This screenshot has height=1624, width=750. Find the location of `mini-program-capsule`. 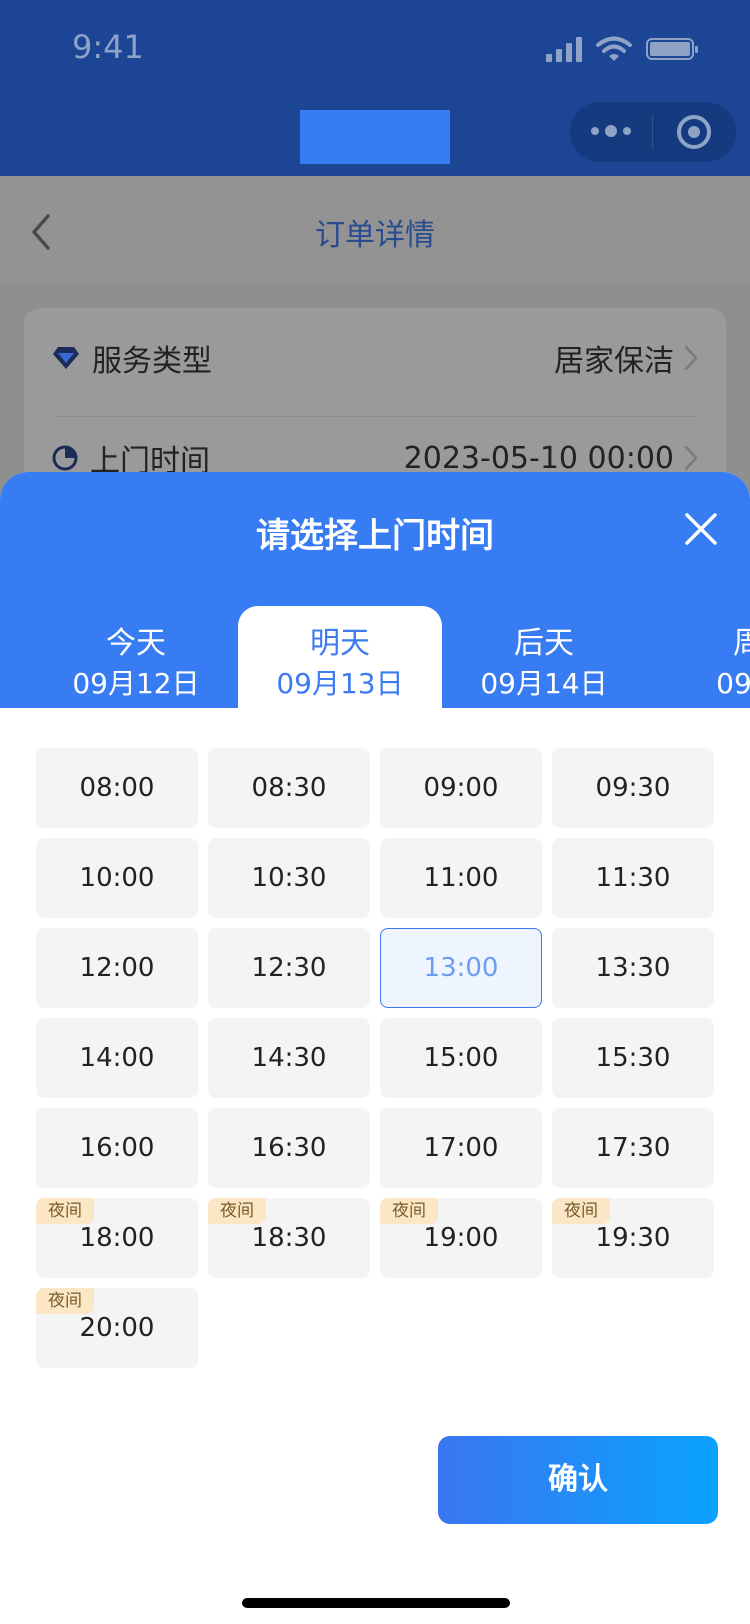

mini-program-capsule is located at coordinates (653, 132).